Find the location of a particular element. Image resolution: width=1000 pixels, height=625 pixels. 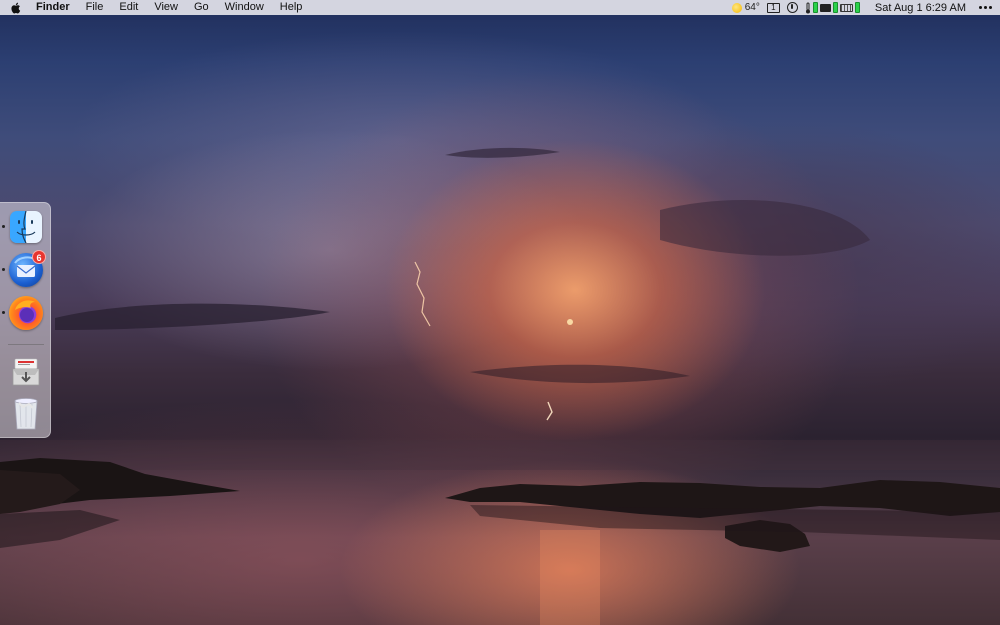

menu-app-name: Finder is located at coordinates (54, 7).